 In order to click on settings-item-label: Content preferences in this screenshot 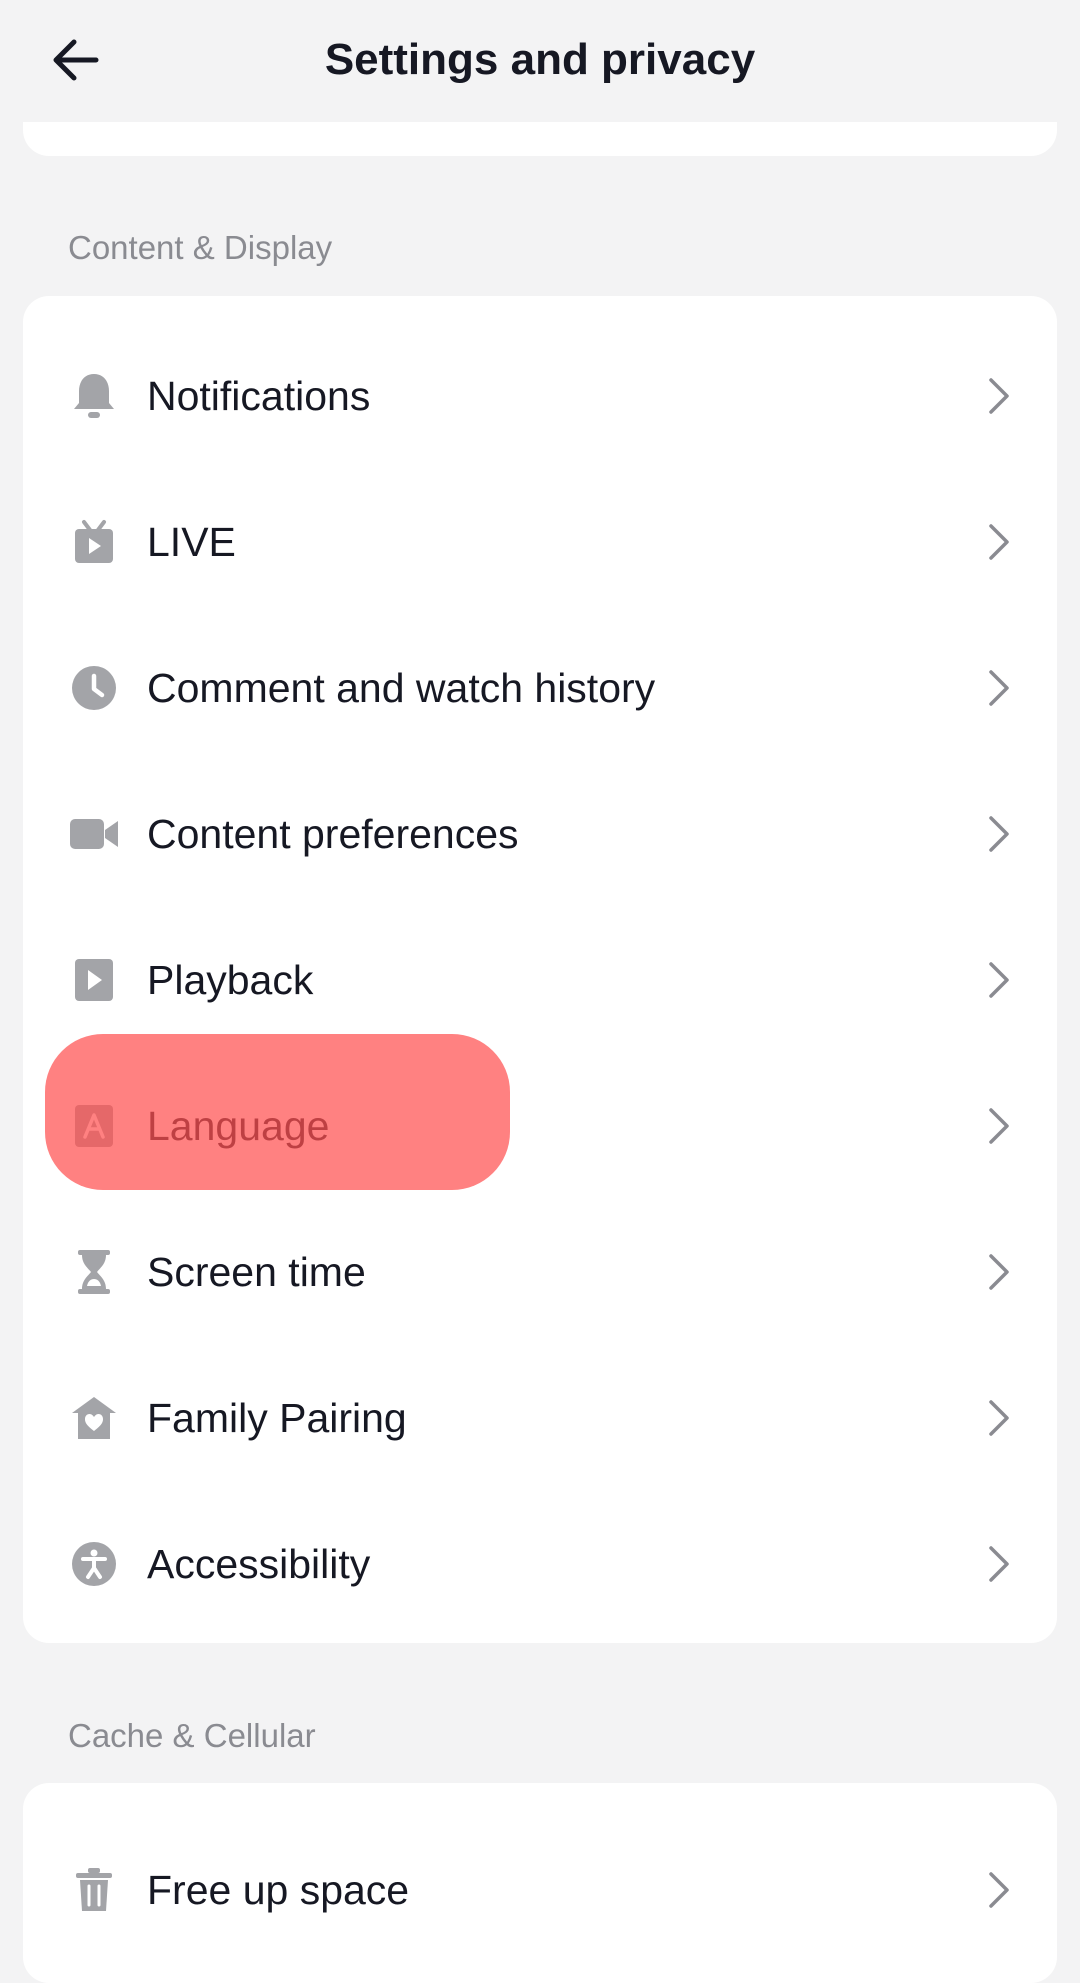, I will do `click(333, 834)`.